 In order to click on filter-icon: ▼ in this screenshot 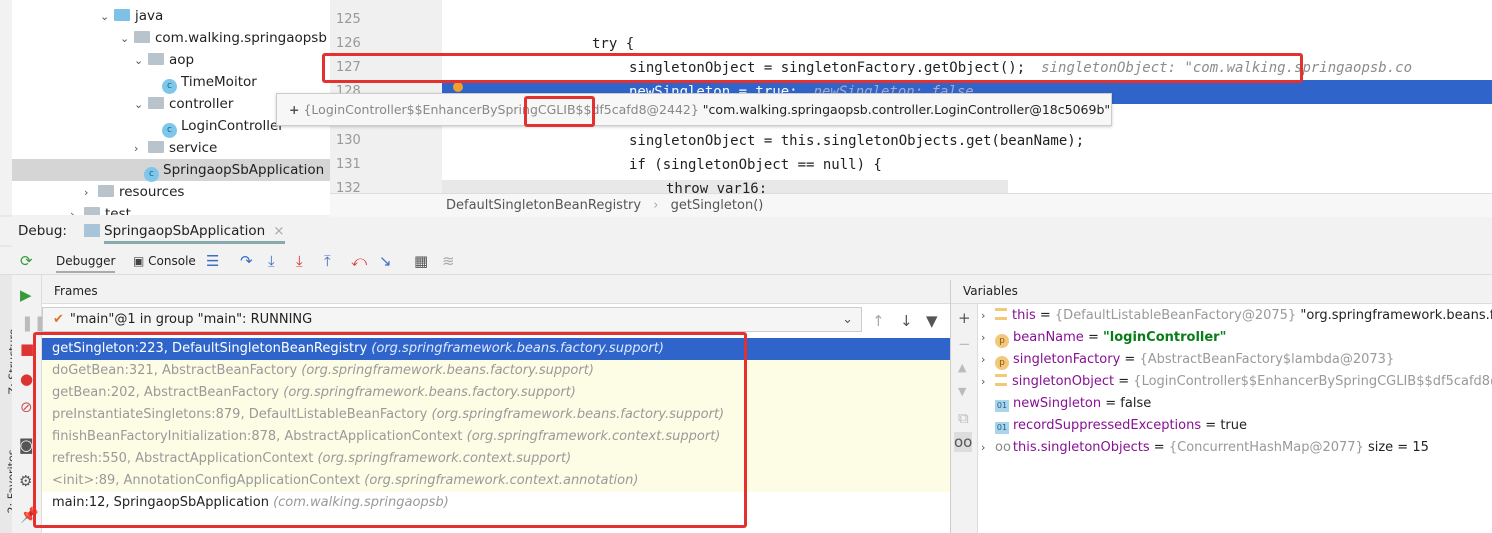, I will do `click(932, 321)`.